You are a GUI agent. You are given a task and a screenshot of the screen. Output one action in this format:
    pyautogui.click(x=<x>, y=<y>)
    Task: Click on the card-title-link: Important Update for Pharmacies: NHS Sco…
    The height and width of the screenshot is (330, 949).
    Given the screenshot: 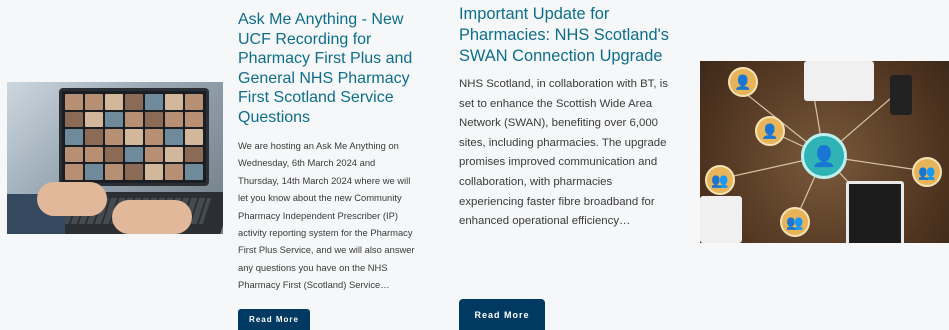 What is the action you would take?
    pyautogui.click(x=564, y=35)
    